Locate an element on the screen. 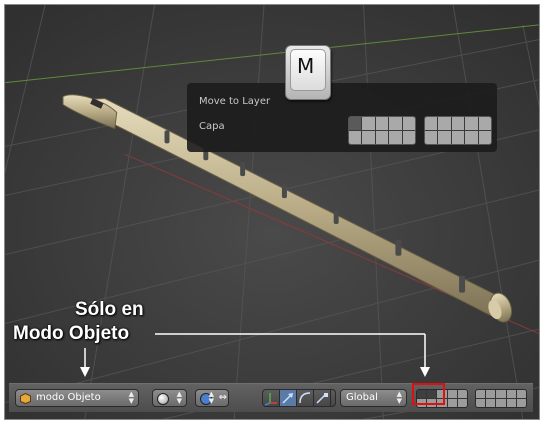 This screenshot has height=427, width=545. rotate-icon is located at coordinates (305, 398).